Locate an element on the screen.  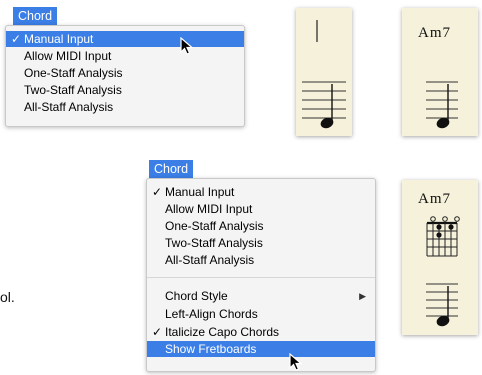
notation-card-plain is located at coordinates (324, 72).